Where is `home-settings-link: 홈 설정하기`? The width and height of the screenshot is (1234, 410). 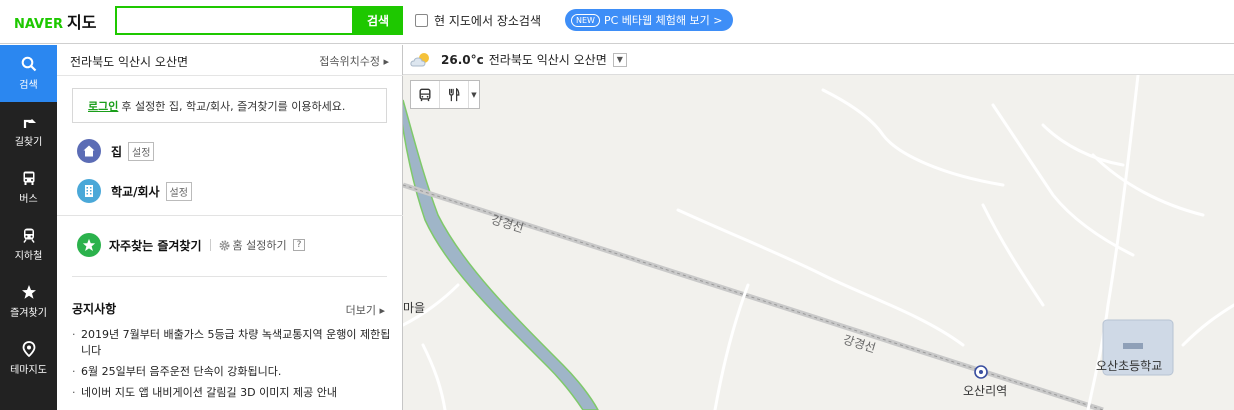 home-settings-link: 홈 설정하기 is located at coordinates (253, 245).